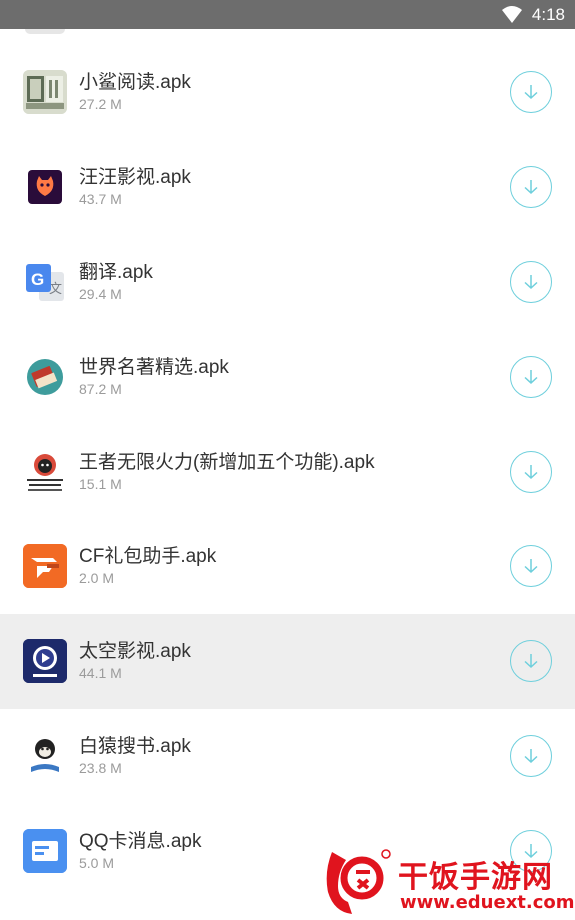 The width and height of the screenshot is (575, 920). What do you see at coordinates (100, 199) in the screenshot?
I see `file-size: 43.7 M` at bounding box center [100, 199].